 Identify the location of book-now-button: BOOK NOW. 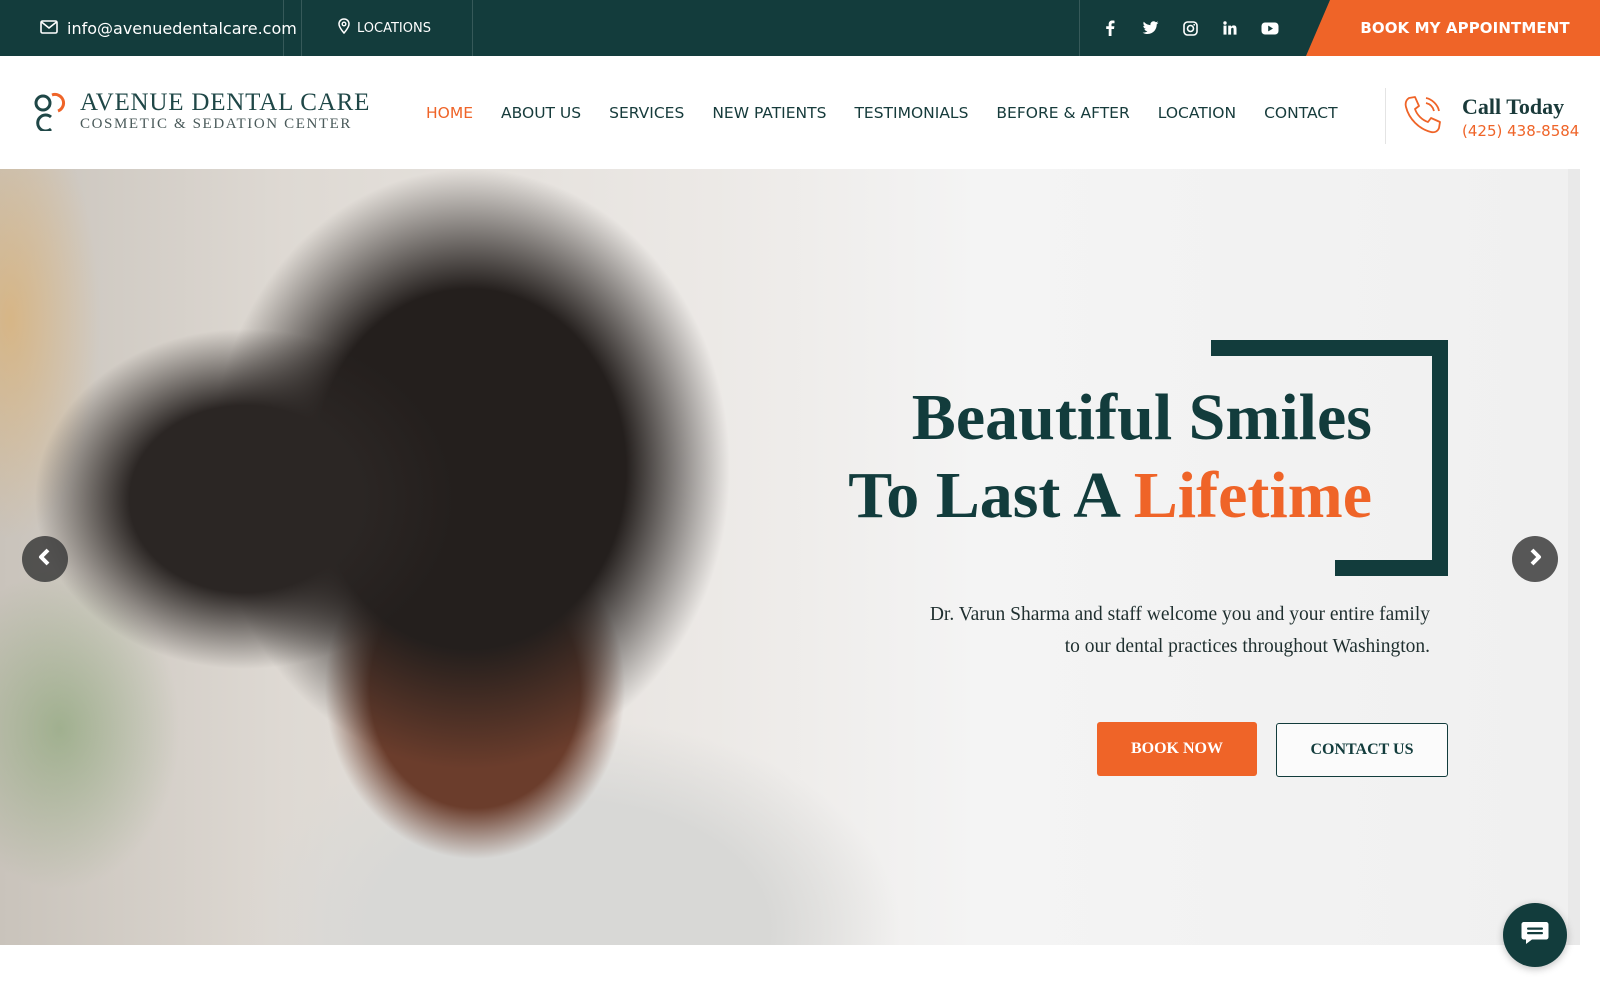
(1177, 749).